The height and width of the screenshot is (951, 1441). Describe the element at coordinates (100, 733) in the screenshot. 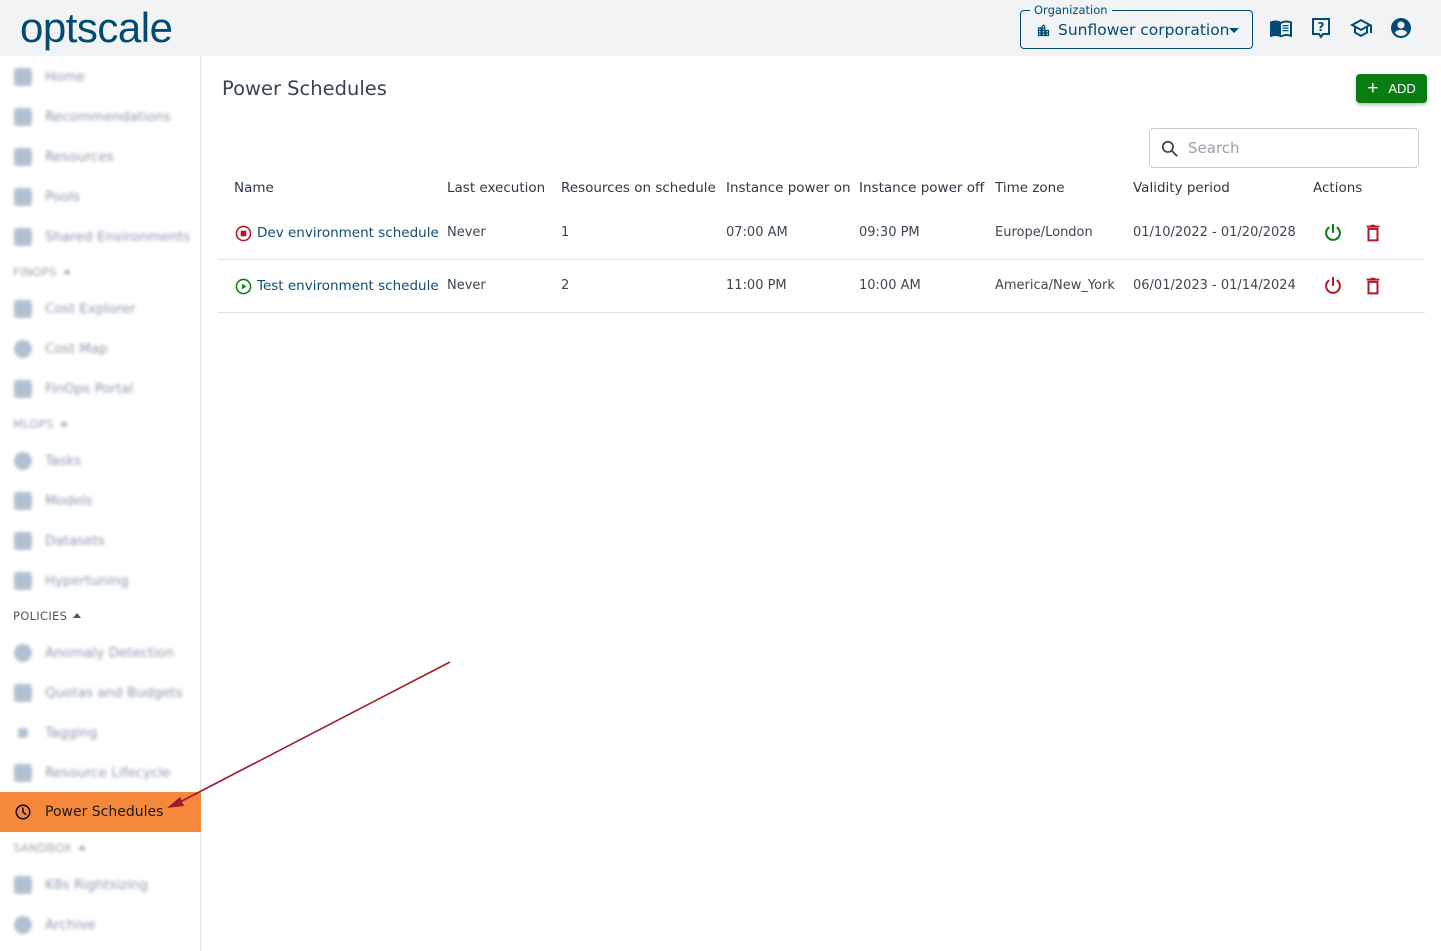

I see `sidebar-item-tagging: Tagging` at that location.